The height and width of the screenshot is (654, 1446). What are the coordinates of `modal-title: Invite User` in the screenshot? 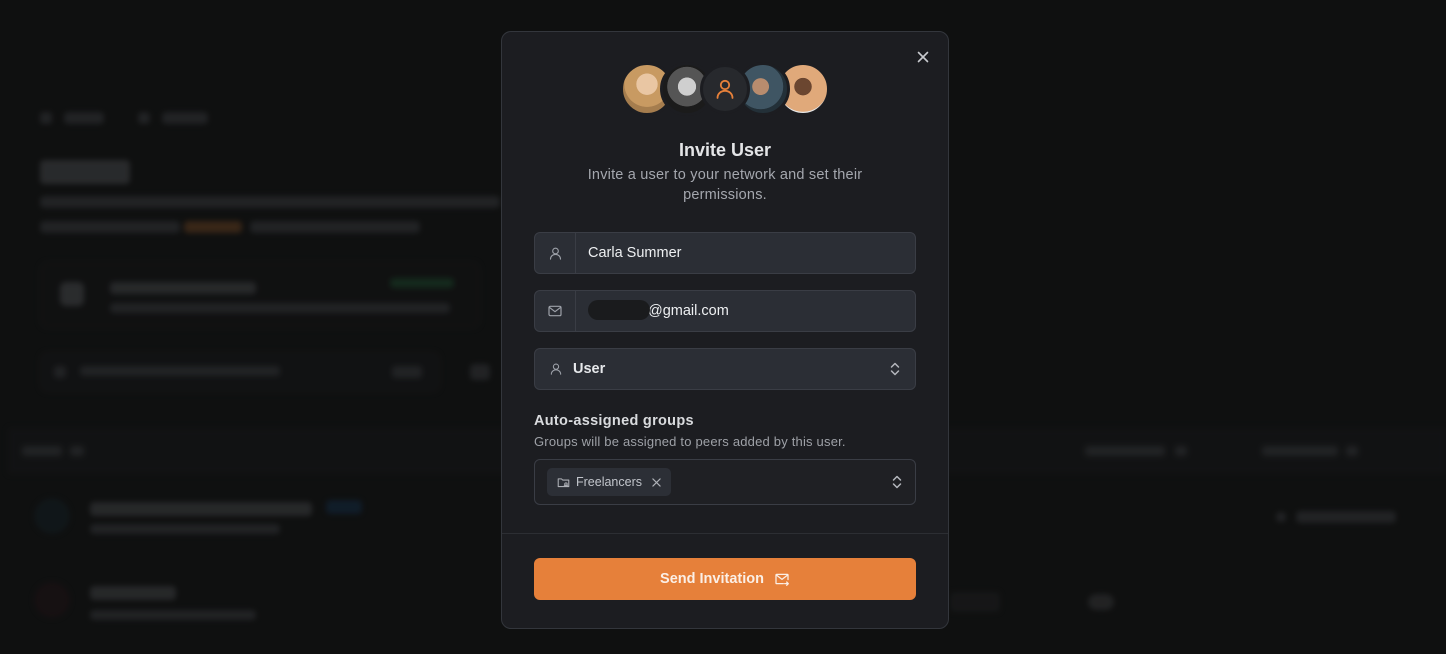 It's located at (725, 150).